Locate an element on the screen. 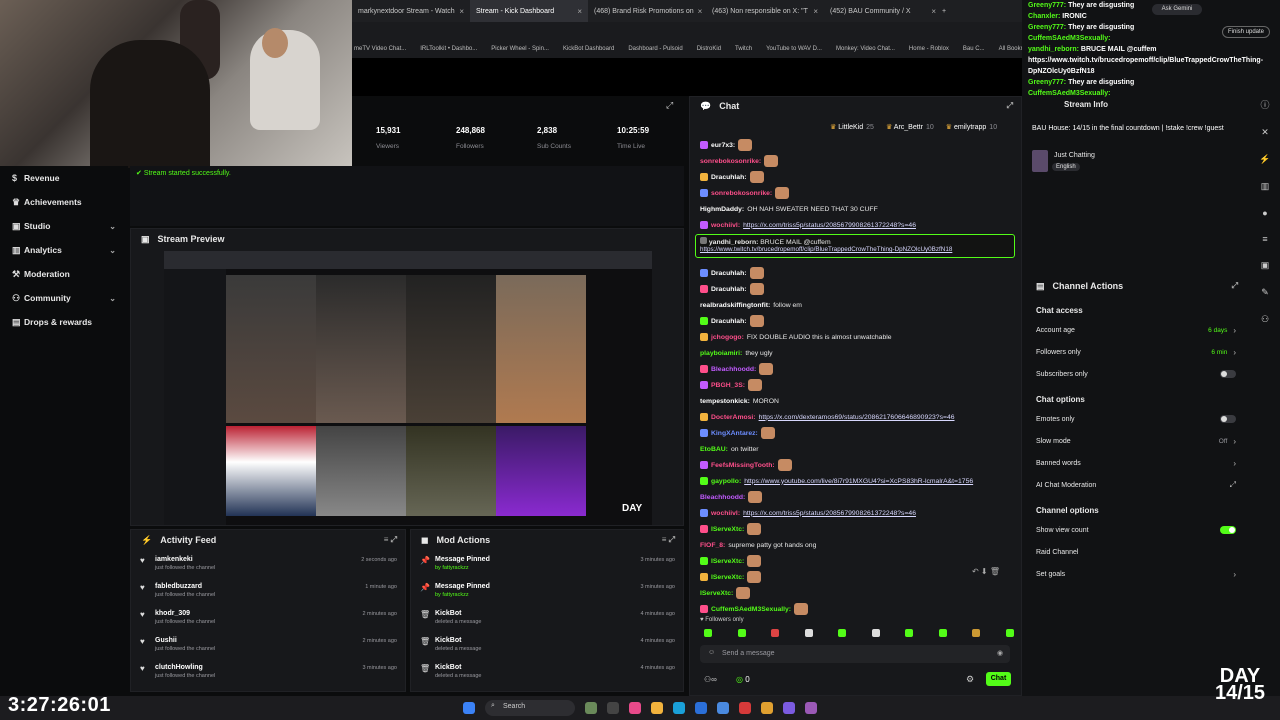  chat-username: DocterAmosi: is located at coordinates (733, 417).